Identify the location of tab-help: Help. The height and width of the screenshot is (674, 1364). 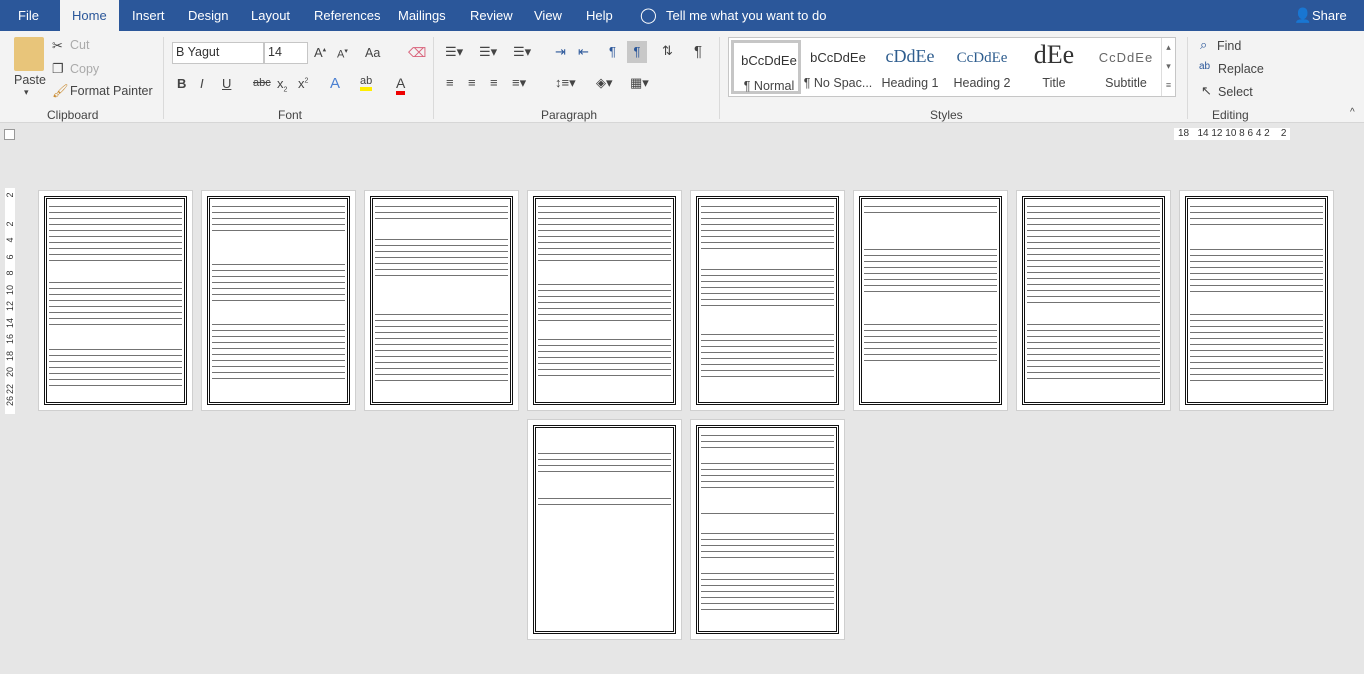
(599, 15).